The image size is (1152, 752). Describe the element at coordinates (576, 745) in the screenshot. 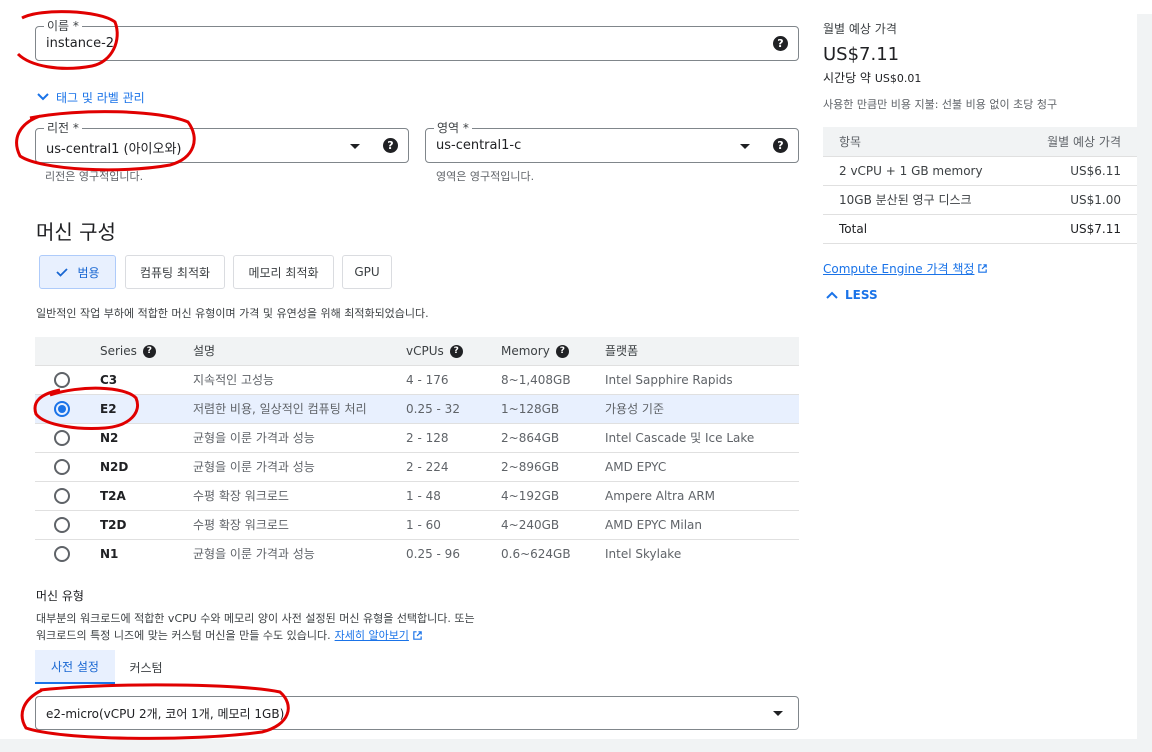

I see `page-gutter-bottom` at that location.